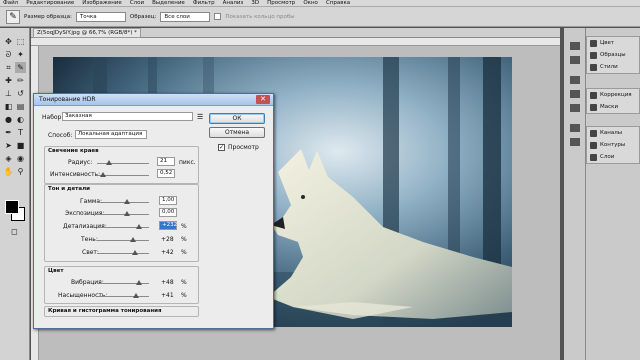 The height and width of the screenshot is (360, 640). Describe the element at coordinates (111, 134) in the screenshot. I see `method-select: Локальная адаптация` at that location.